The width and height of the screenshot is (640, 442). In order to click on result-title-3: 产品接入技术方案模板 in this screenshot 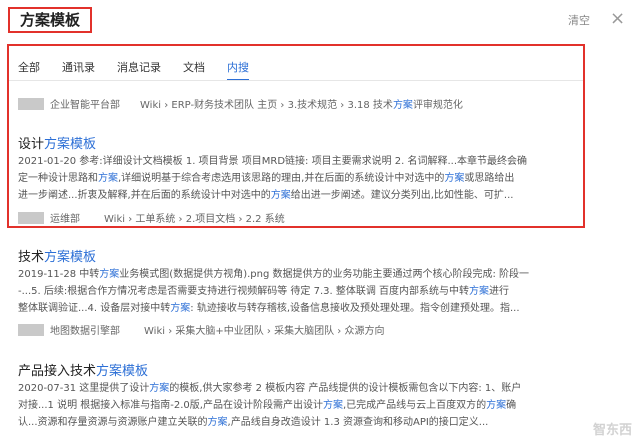, I will do `click(83, 369)`.